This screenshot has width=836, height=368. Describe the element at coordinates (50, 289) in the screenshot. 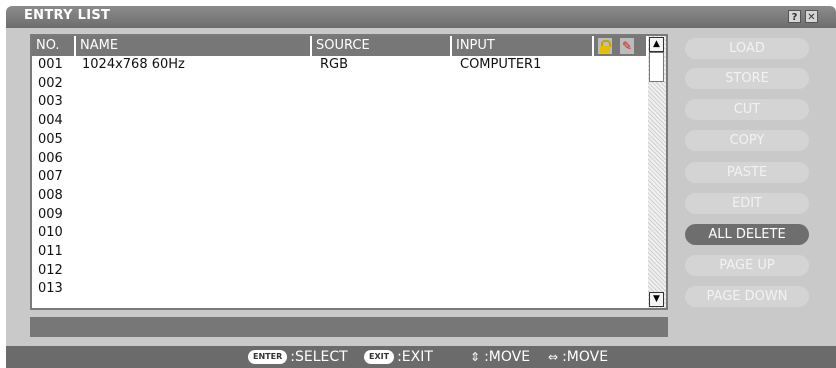

I see `cell-no: 013` at that location.